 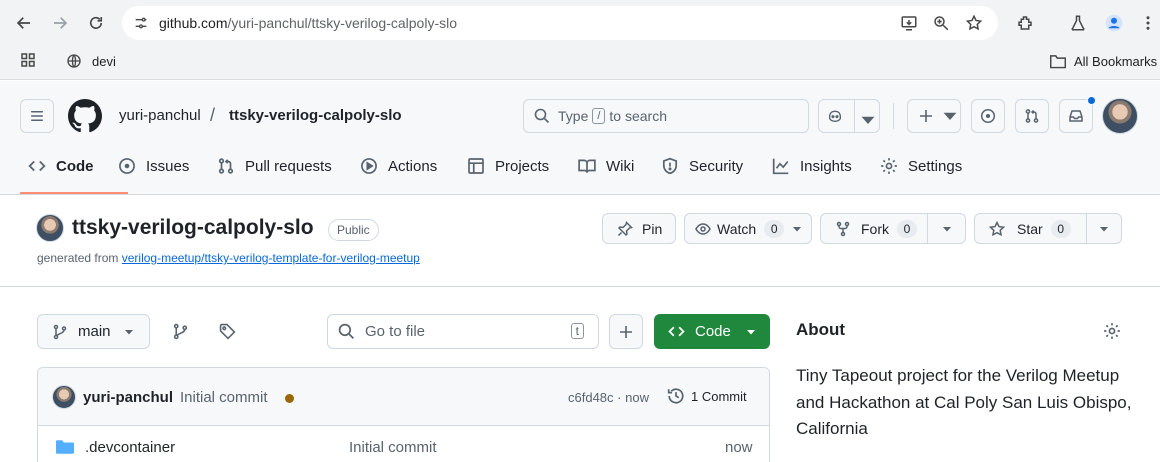 What do you see at coordinates (1103, 61) in the screenshot?
I see `all-bookmarks: All Bookmarks` at bounding box center [1103, 61].